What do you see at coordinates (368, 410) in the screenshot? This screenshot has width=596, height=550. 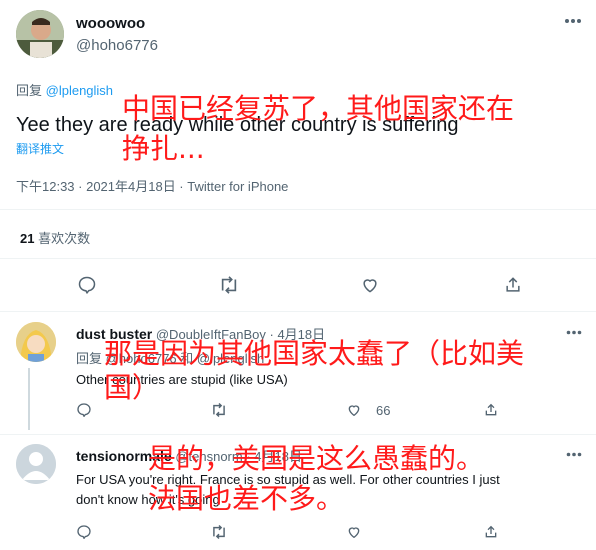 I see `like-button: 66` at bounding box center [368, 410].